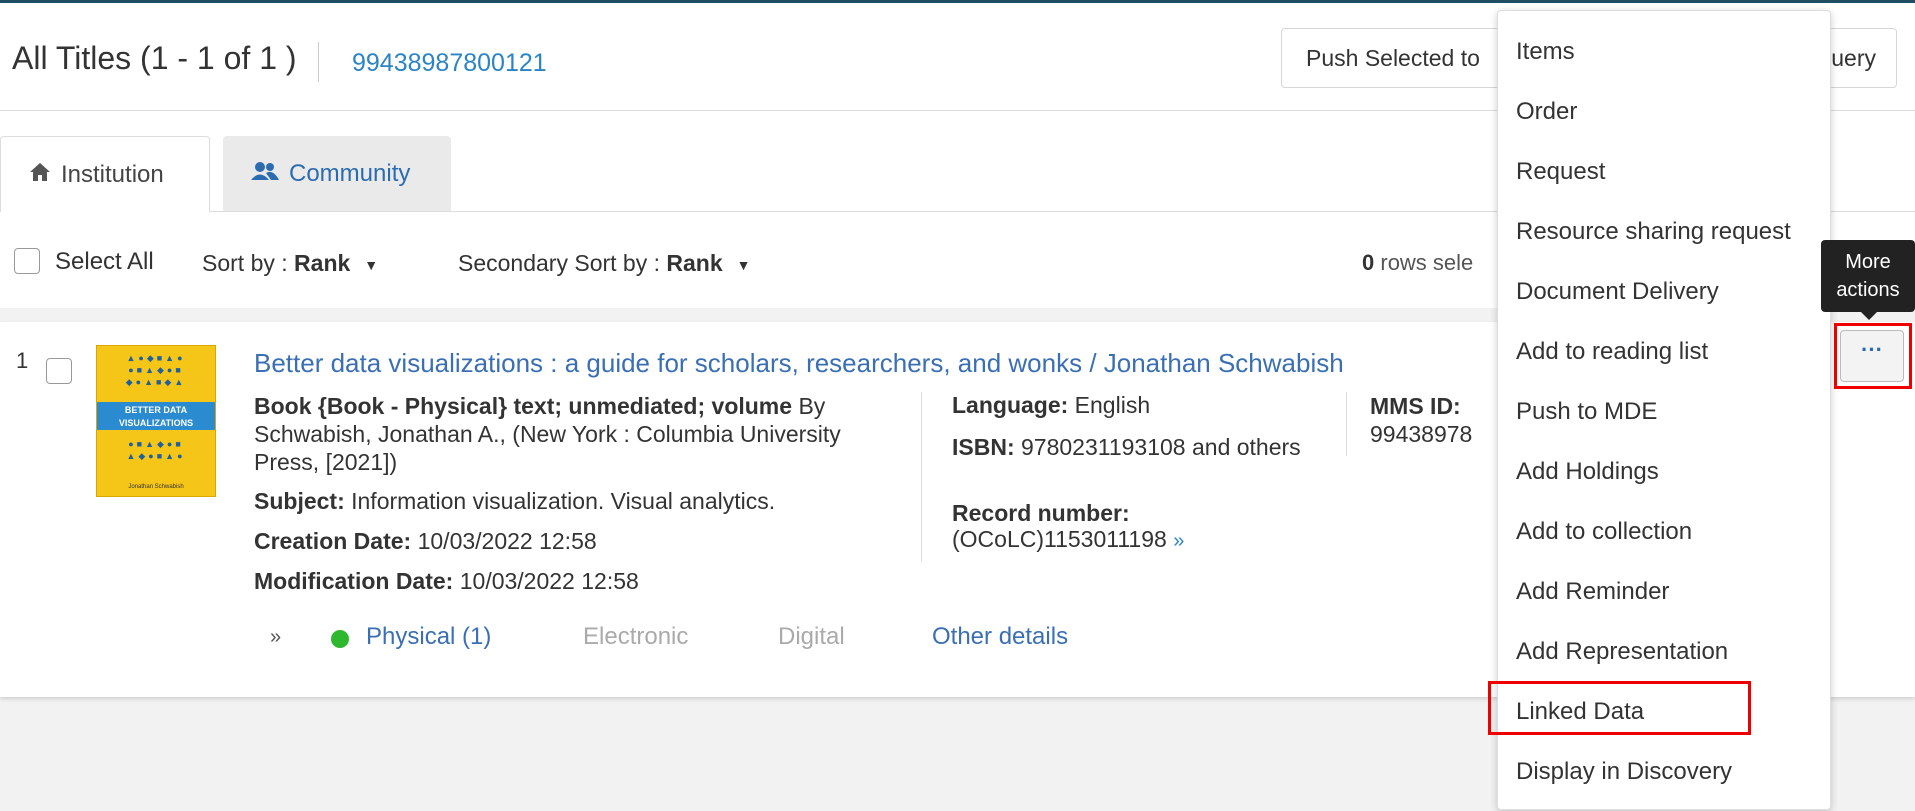 Image resolution: width=1915 pixels, height=811 pixels. Describe the element at coordinates (504, 541) in the screenshot. I see `creation-date-value: 10/03/2022 12:58` at that location.